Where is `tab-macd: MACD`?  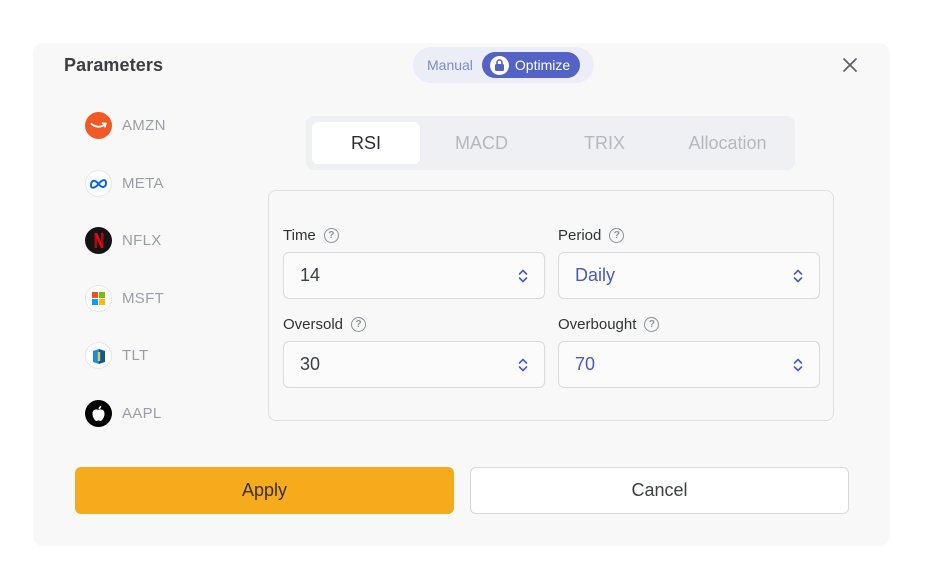
tab-macd: MACD is located at coordinates (481, 143).